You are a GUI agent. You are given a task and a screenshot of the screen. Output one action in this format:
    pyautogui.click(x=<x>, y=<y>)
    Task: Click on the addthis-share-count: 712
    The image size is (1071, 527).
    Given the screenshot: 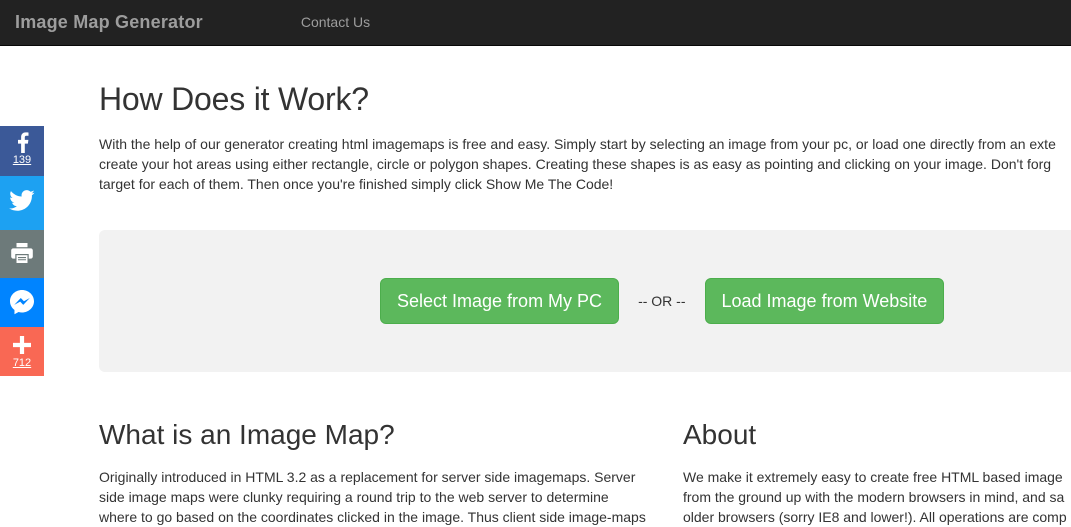 What is the action you would take?
    pyautogui.click(x=22, y=363)
    